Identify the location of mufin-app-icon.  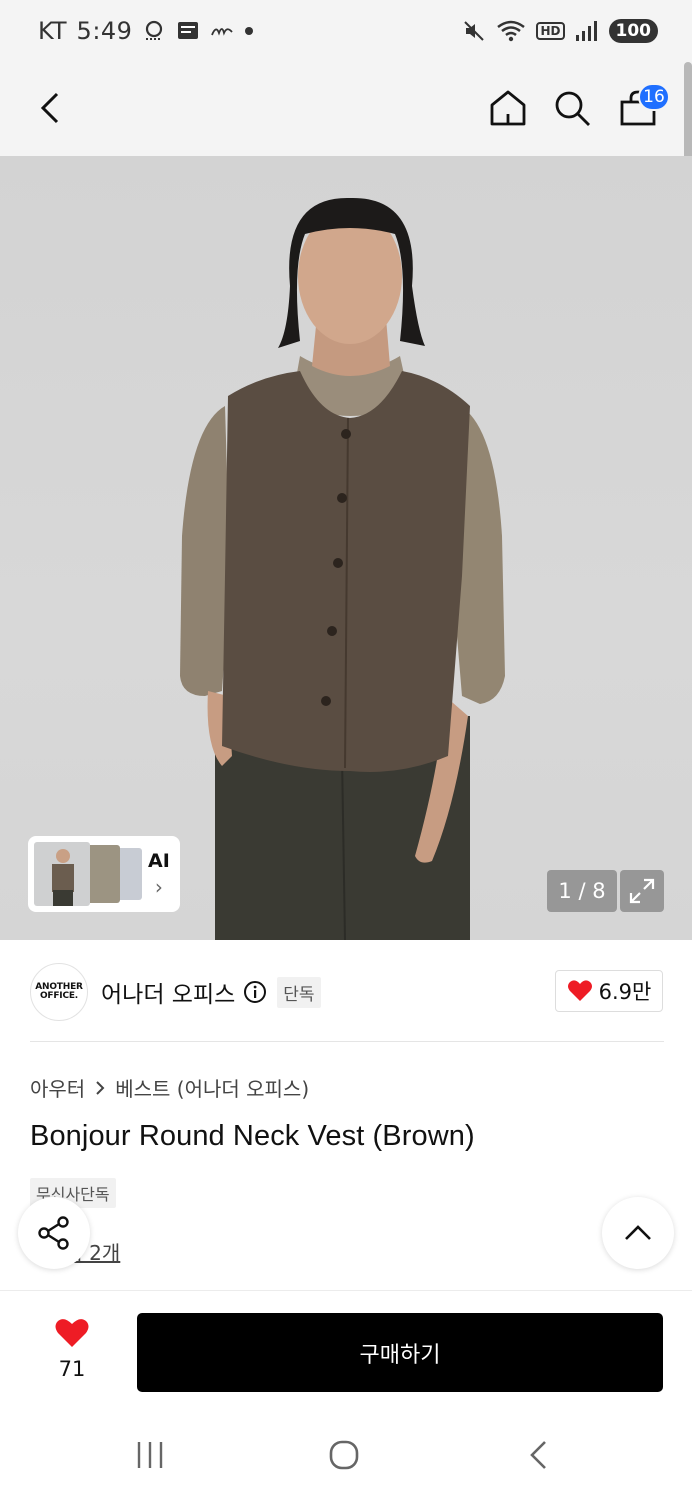
(222, 32).